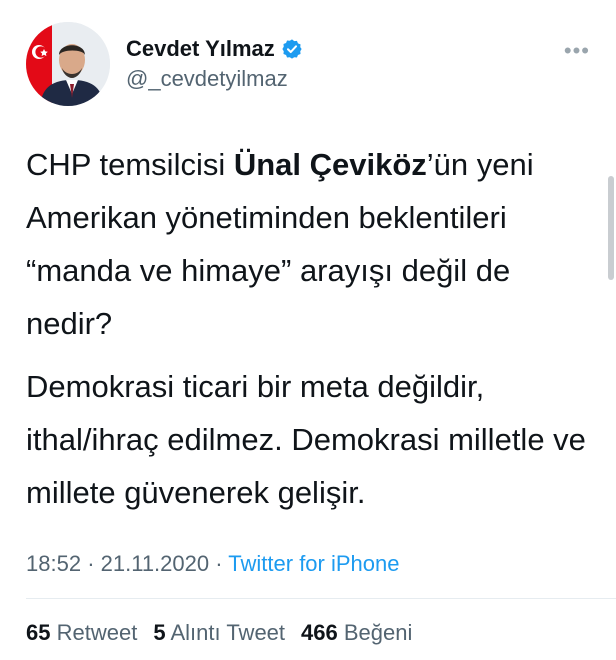  What do you see at coordinates (155, 563) in the screenshot?
I see `tweet-date: 21.11.2020` at bounding box center [155, 563].